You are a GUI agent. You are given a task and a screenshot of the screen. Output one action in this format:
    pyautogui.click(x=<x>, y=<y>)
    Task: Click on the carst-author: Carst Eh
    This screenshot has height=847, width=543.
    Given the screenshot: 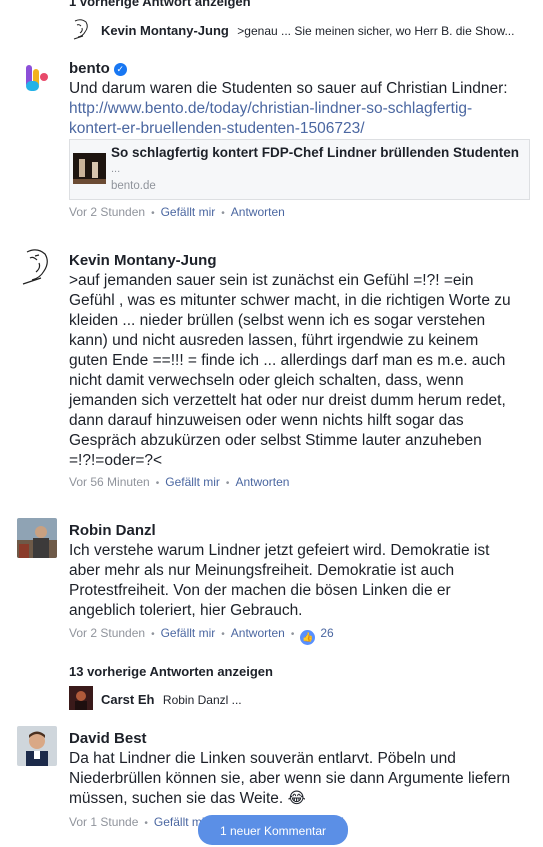 What is the action you would take?
    pyautogui.click(x=127, y=699)
    